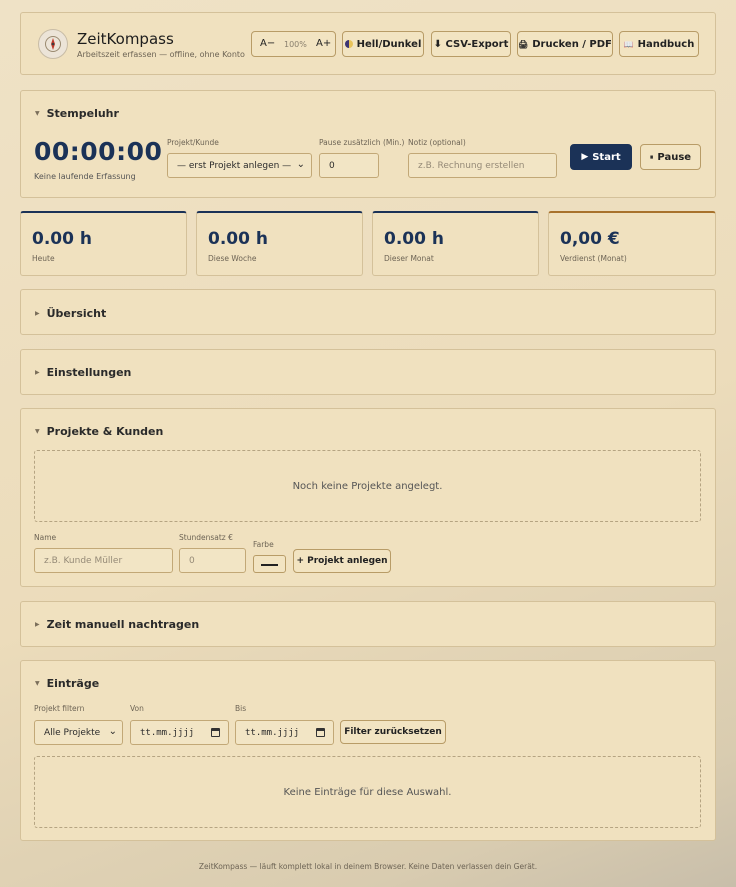 This screenshot has width=736, height=887. Describe the element at coordinates (368, 372) in the screenshot. I see `settings-panel: ▶ Einstellungen` at that location.